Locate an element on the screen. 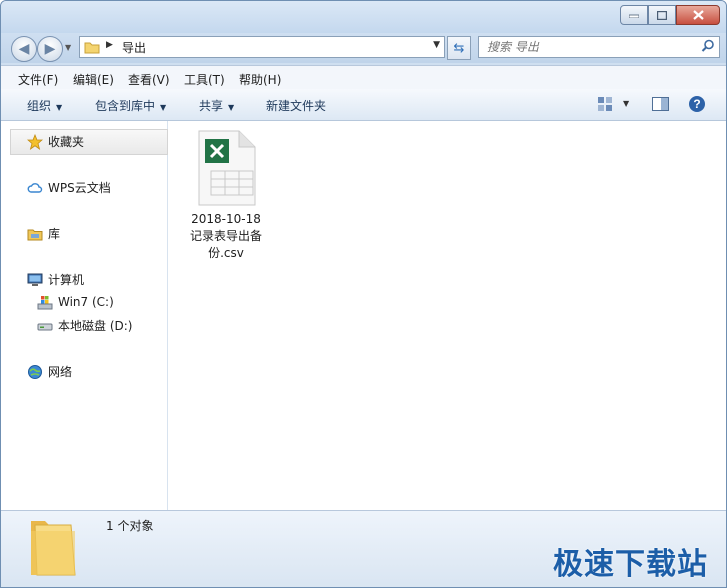  library-icon is located at coordinates (35, 234).